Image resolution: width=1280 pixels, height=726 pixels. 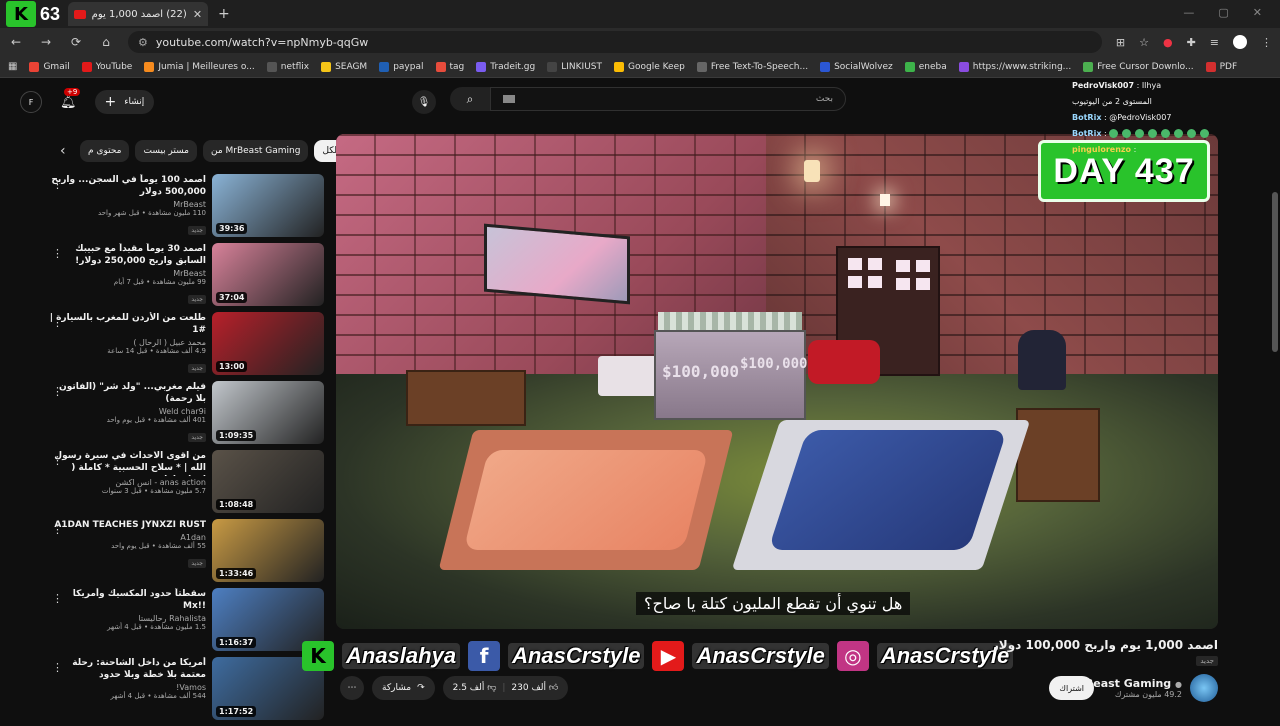 What do you see at coordinates (401, 66) in the screenshot?
I see `bookmark-item: paypal` at bounding box center [401, 66].